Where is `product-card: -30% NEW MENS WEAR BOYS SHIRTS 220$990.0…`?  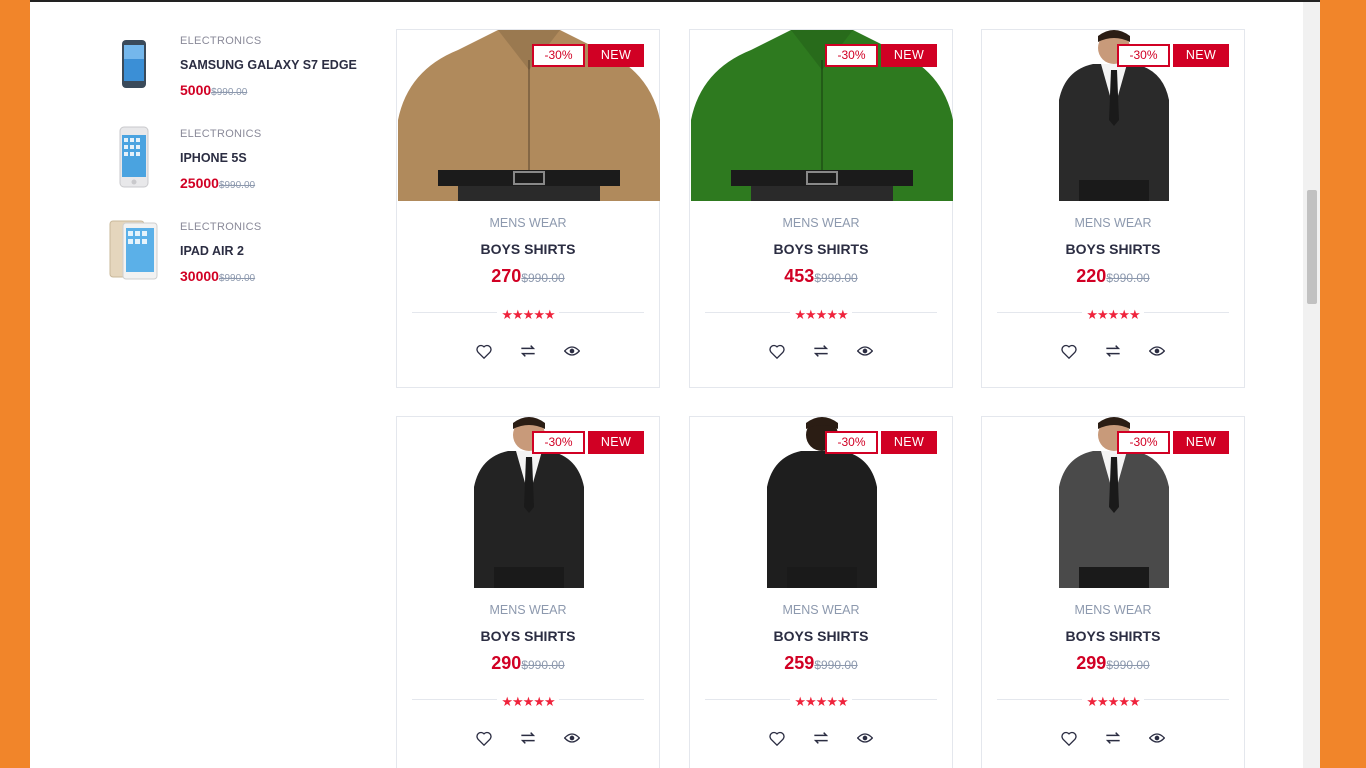
product-card: -30% NEW MENS WEAR BOYS SHIRTS 220$990.0… is located at coordinates (1113, 208).